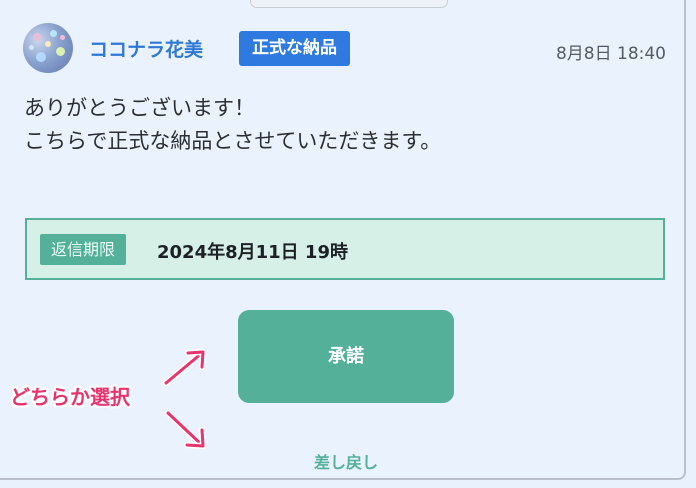  I want to click on deadline-value: 2024年8月11日 19時, so click(252, 252).